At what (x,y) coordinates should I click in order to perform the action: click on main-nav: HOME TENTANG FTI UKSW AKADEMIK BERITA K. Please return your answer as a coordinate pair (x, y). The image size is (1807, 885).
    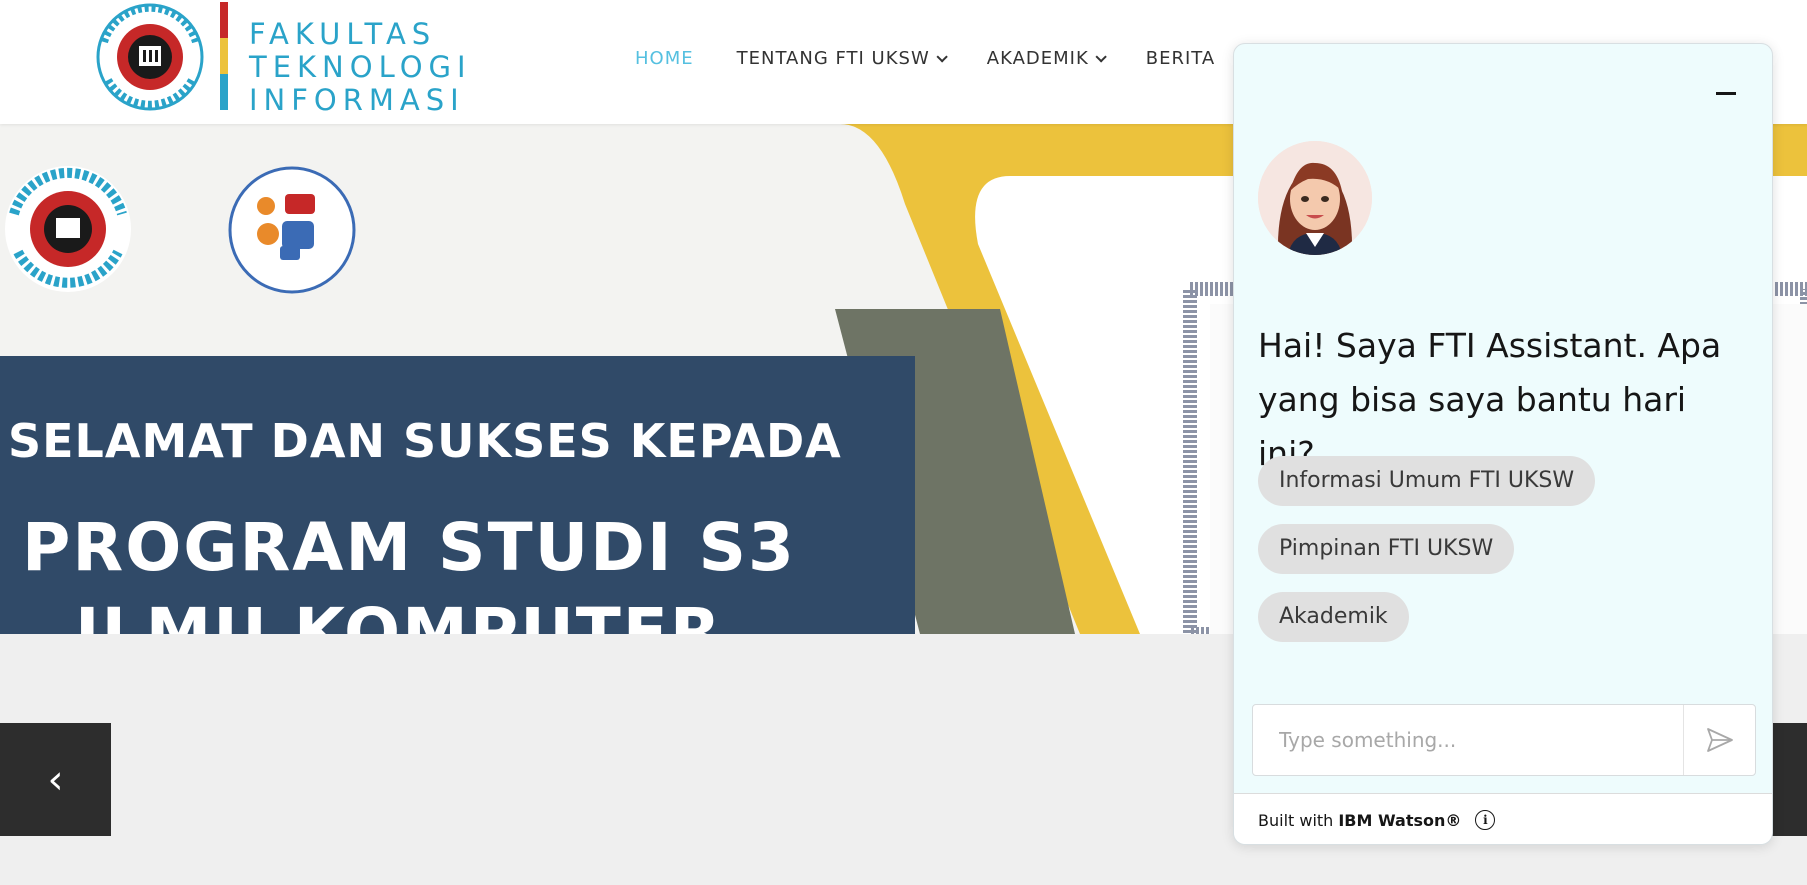
    Looking at the image, I should click on (974, 58).